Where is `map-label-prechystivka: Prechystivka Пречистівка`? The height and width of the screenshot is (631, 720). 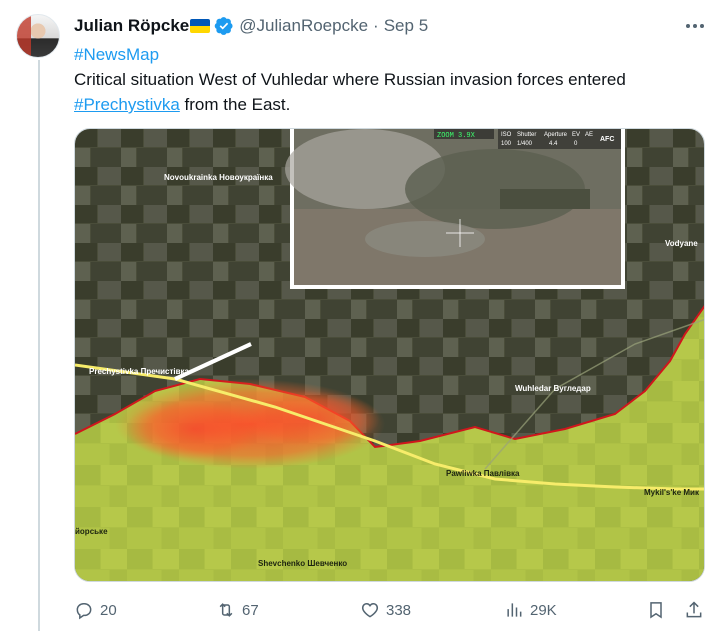
map-label-prechystivka: Prechystivka Пречистівка is located at coordinates (139, 371).